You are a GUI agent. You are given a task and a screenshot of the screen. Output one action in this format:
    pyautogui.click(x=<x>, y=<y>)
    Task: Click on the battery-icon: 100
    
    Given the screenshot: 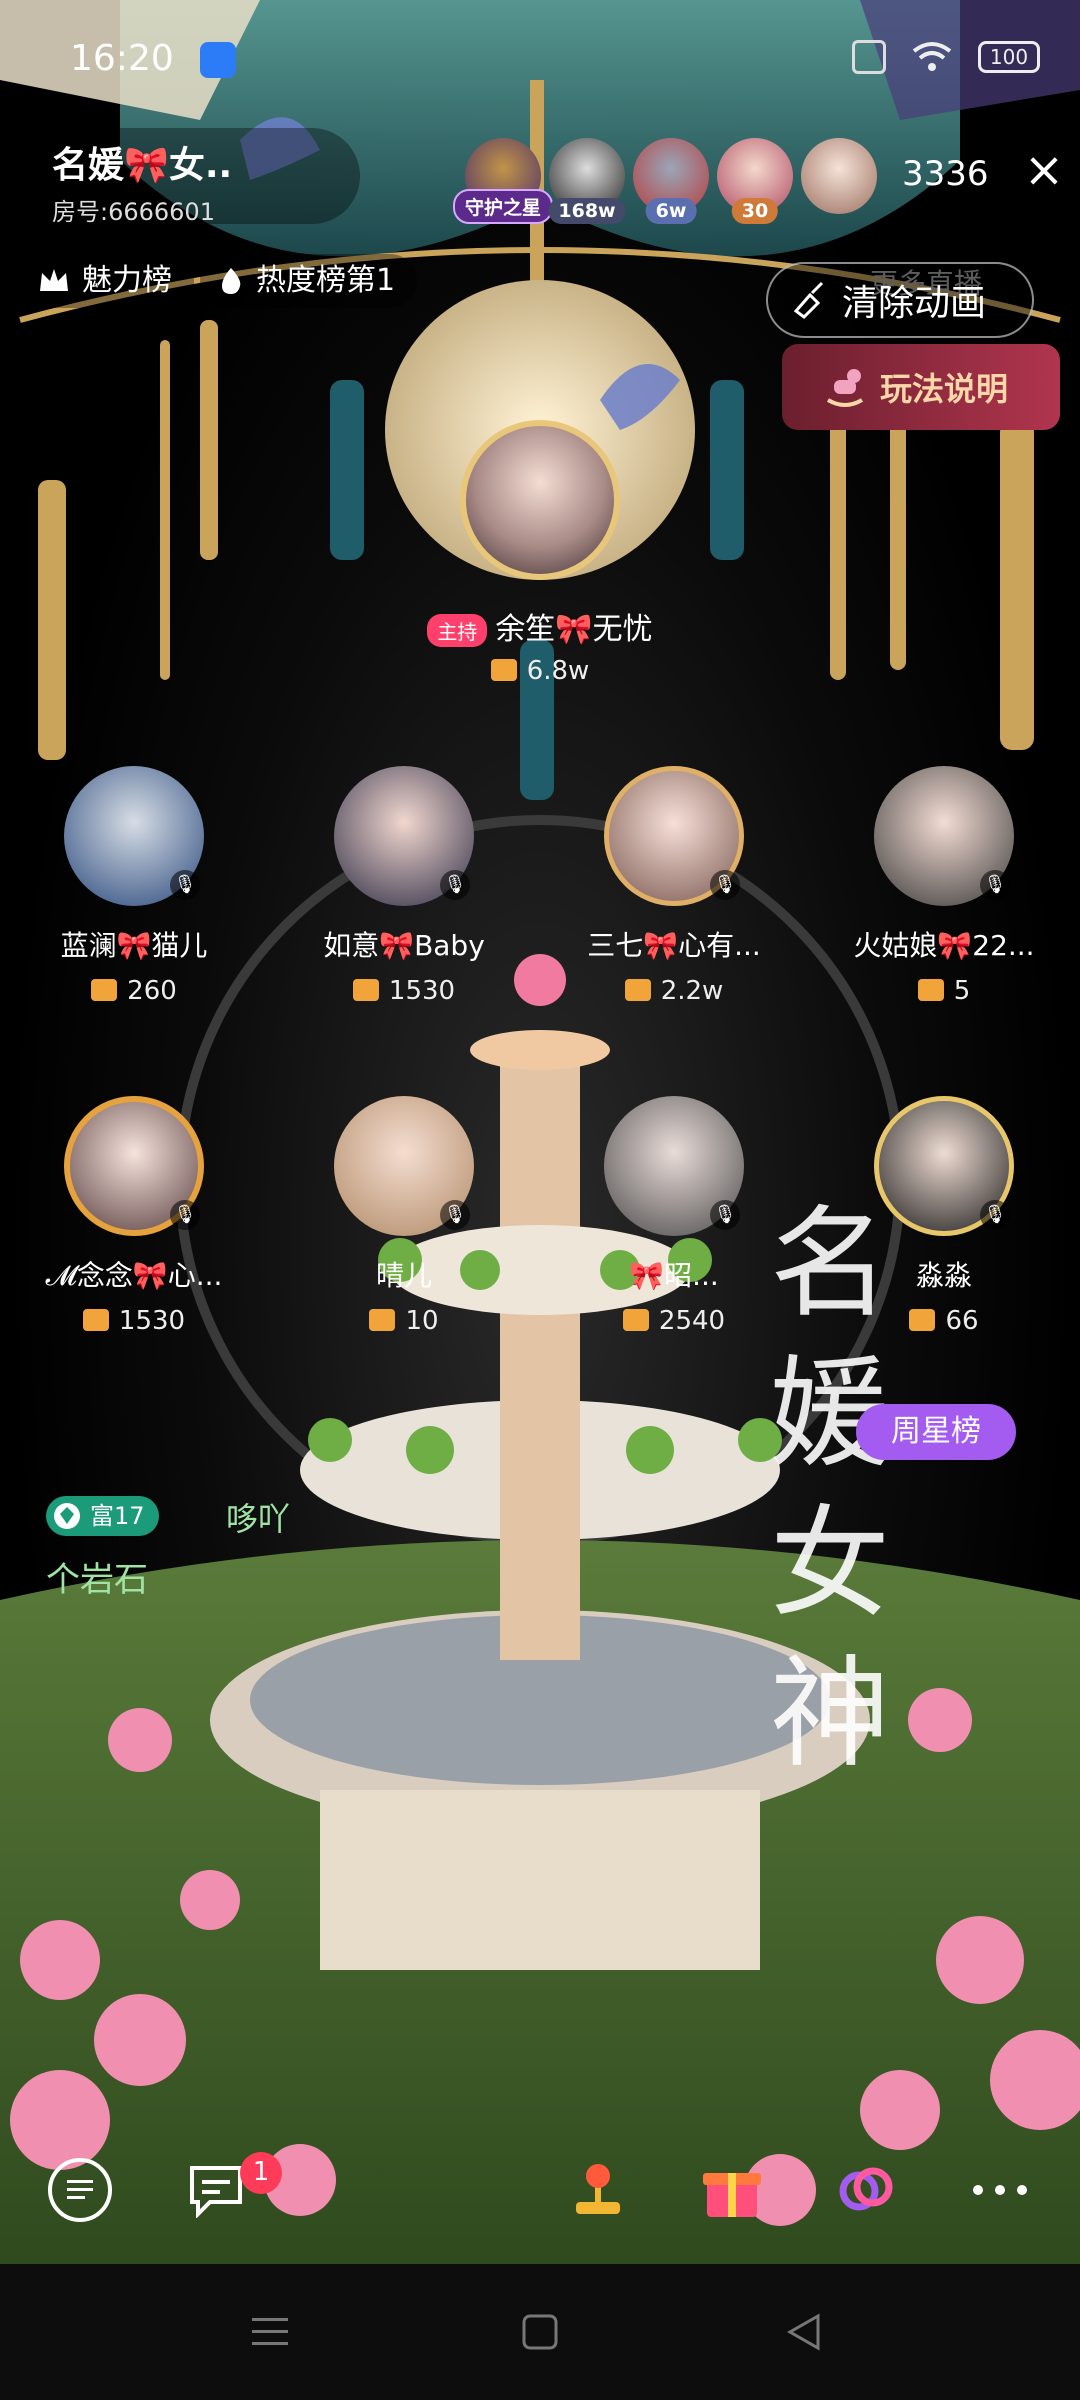 What is the action you would take?
    pyautogui.click(x=1009, y=57)
    